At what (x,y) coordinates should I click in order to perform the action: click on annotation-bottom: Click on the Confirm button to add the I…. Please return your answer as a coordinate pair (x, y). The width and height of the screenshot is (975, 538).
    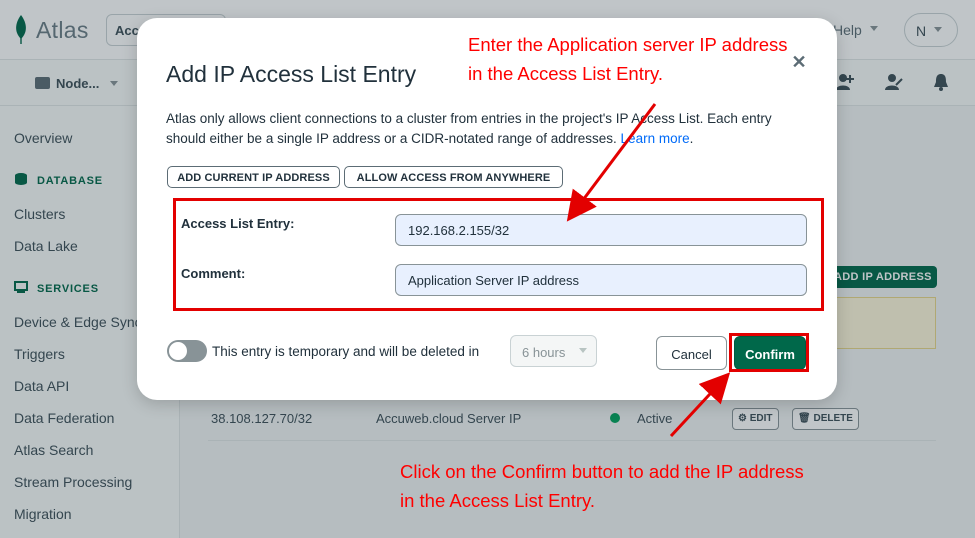
    Looking at the image, I should click on (602, 486).